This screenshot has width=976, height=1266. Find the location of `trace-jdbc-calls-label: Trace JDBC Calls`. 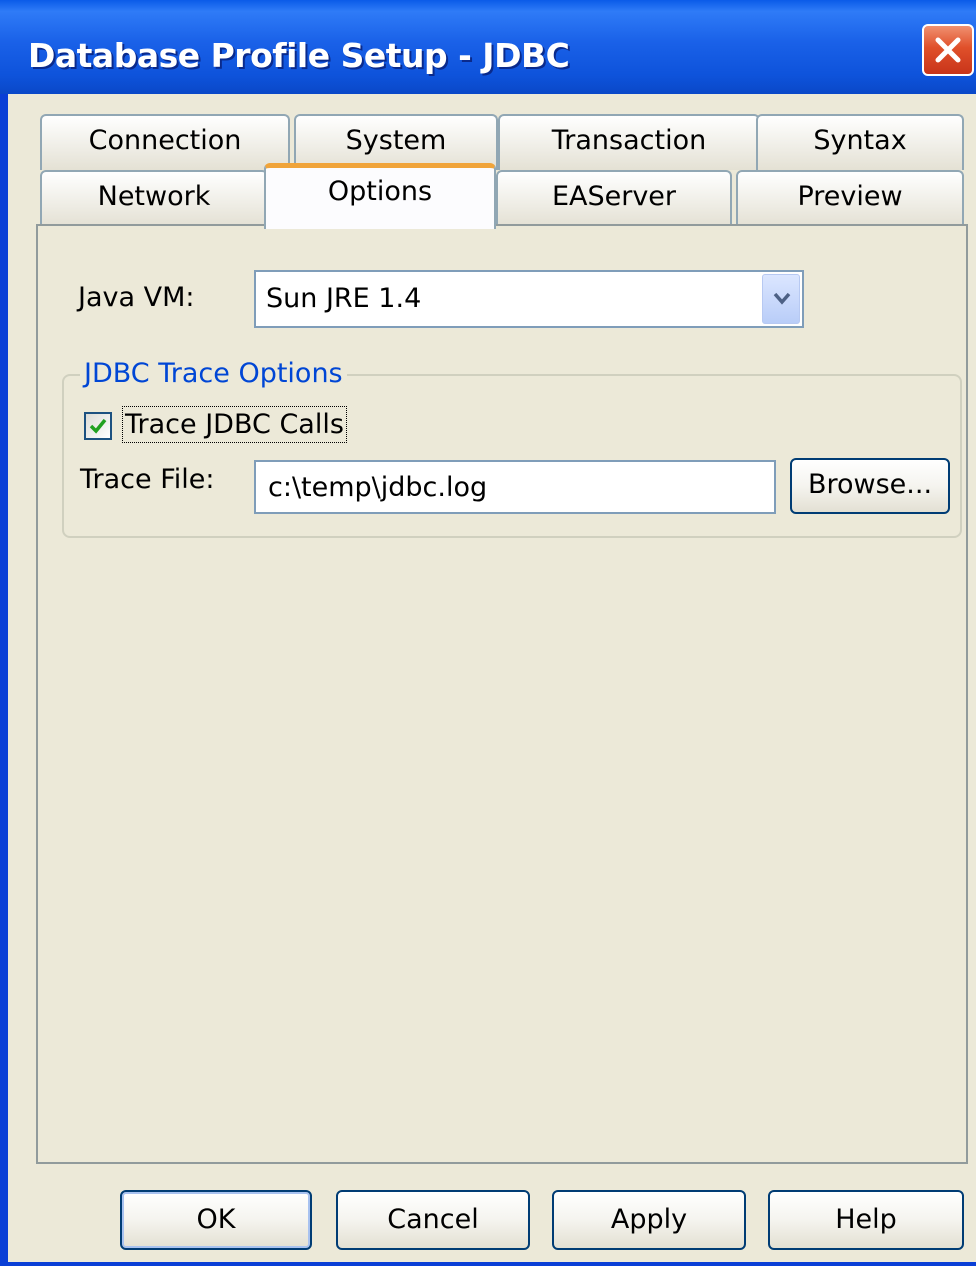

trace-jdbc-calls-label: Trace JDBC Calls is located at coordinates (234, 424).